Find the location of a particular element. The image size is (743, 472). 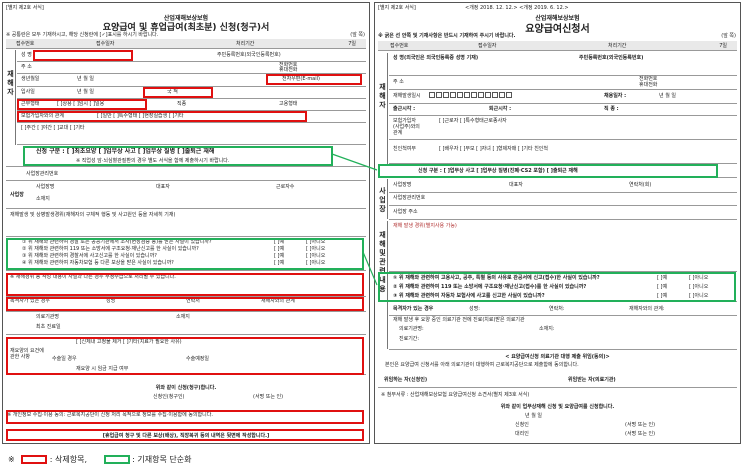

right-witness-phone: 연락처: is located at coordinates (557, 309).